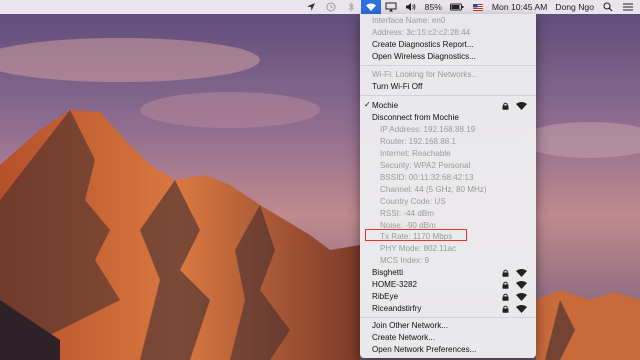 Image resolution: width=640 pixels, height=360 pixels. What do you see at coordinates (418, 141) in the screenshot?
I see `detail-router: Router: 192.168.88.1` at bounding box center [418, 141].